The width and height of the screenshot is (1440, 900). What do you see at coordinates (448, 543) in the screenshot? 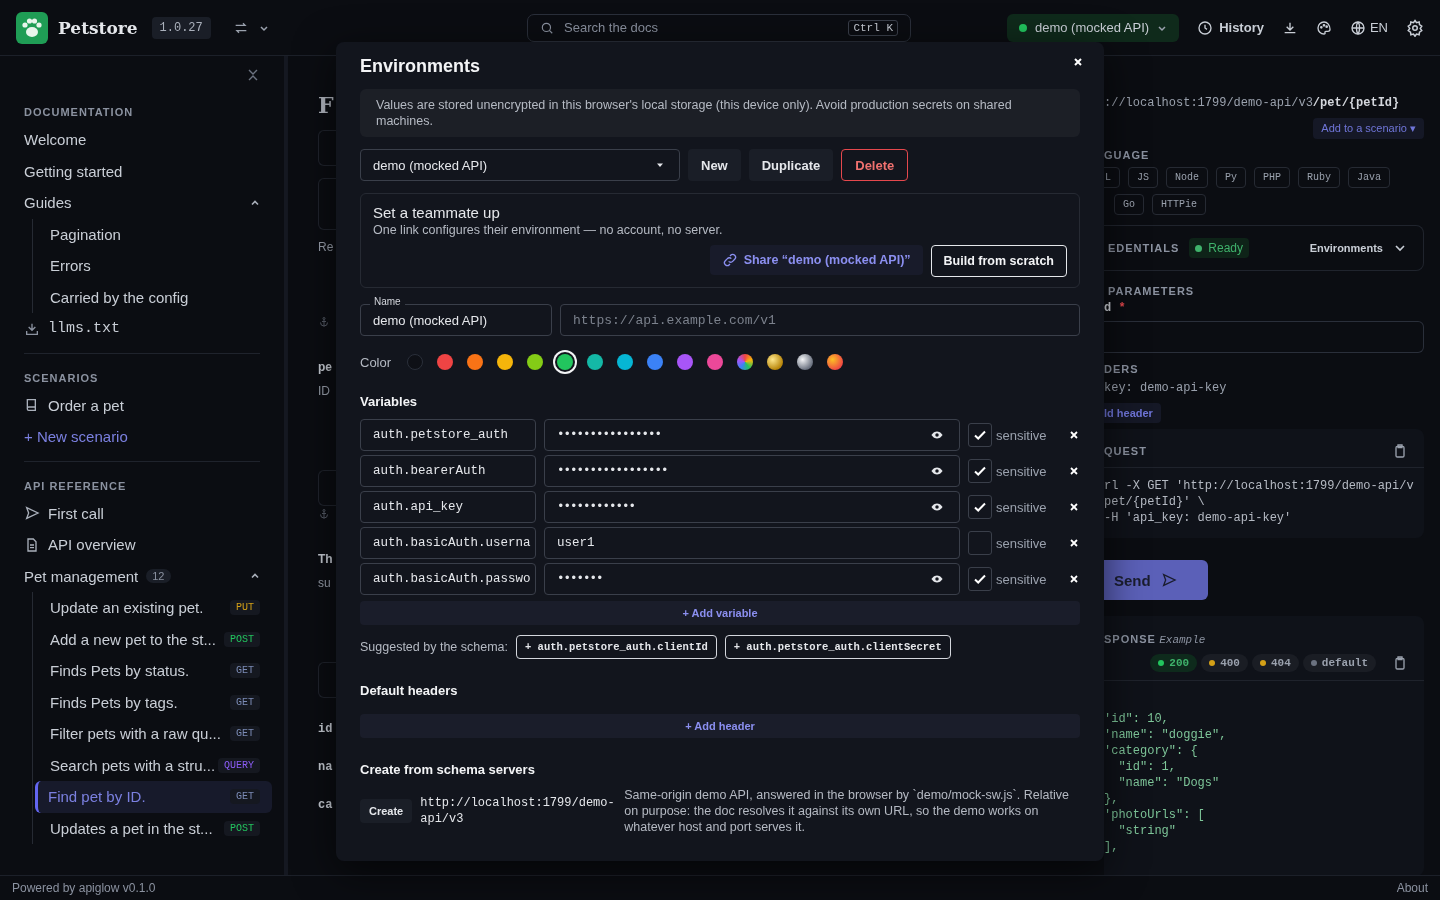
I see `variable-name-field: auth.basicAuth.userna` at bounding box center [448, 543].